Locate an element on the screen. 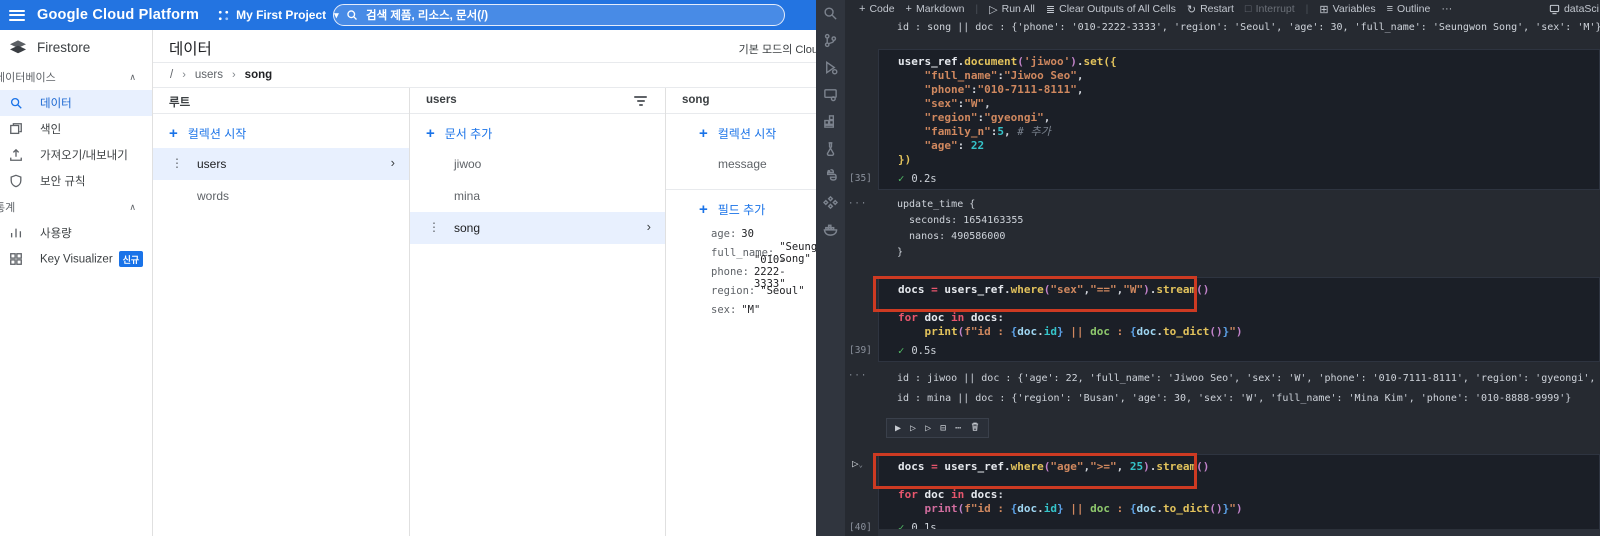 The image size is (1600, 536). row-users: ⋮ users › is located at coordinates (281, 164).